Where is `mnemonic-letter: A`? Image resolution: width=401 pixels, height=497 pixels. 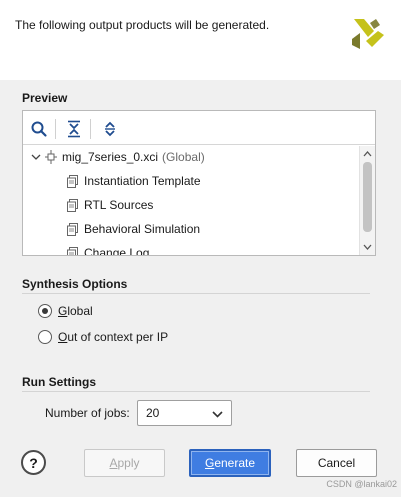 mnemonic-letter: A is located at coordinates (113, 463).